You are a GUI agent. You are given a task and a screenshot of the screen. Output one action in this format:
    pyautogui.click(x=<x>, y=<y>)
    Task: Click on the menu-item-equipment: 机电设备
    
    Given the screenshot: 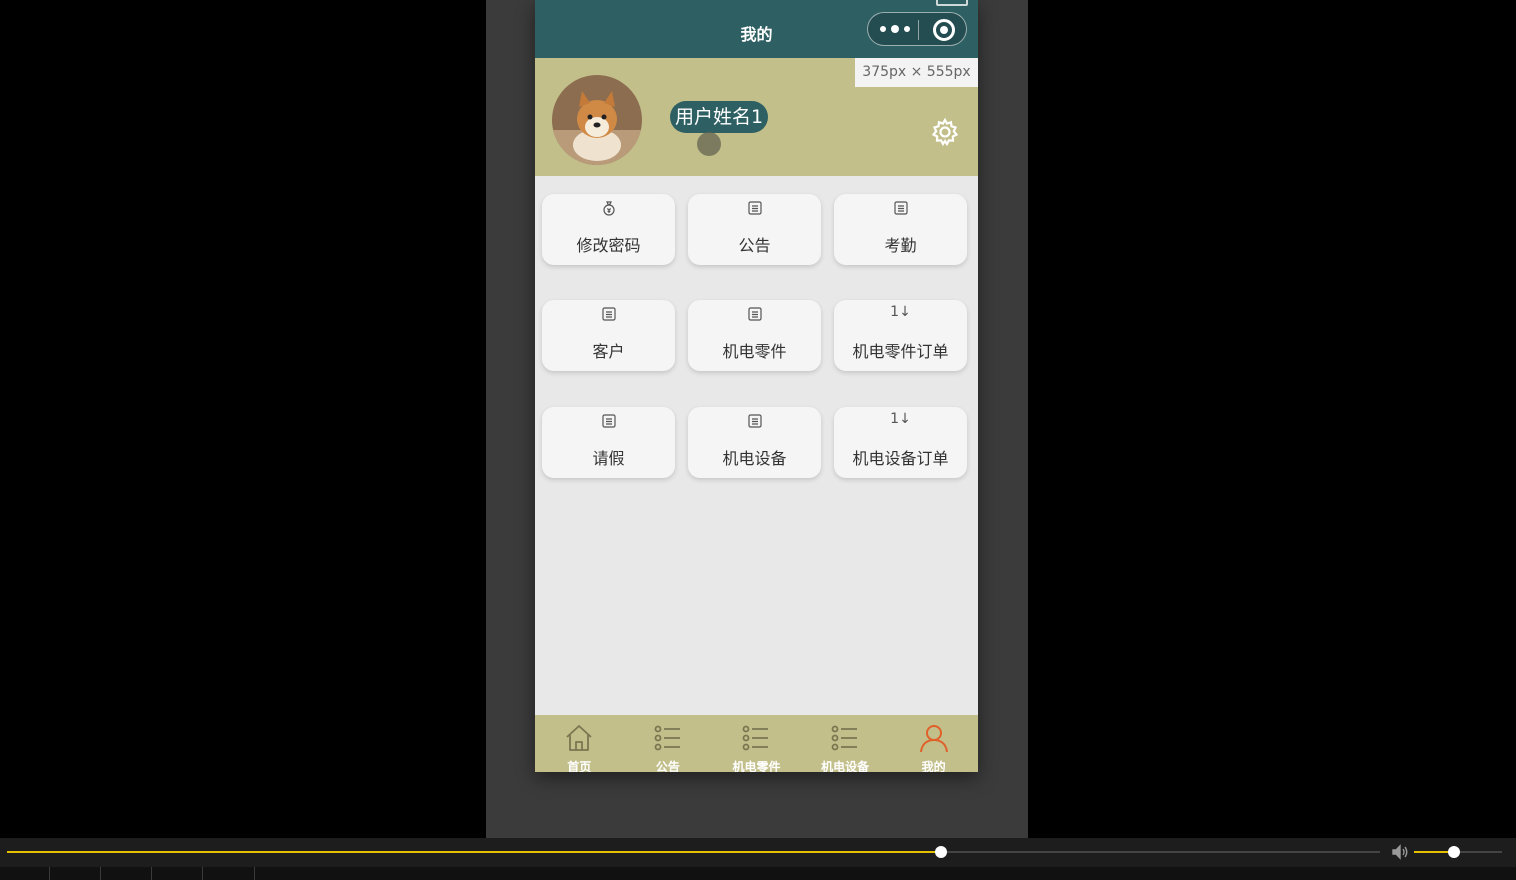 What is the action you would take?
    pyautogui.click(x=754, y=442)
    